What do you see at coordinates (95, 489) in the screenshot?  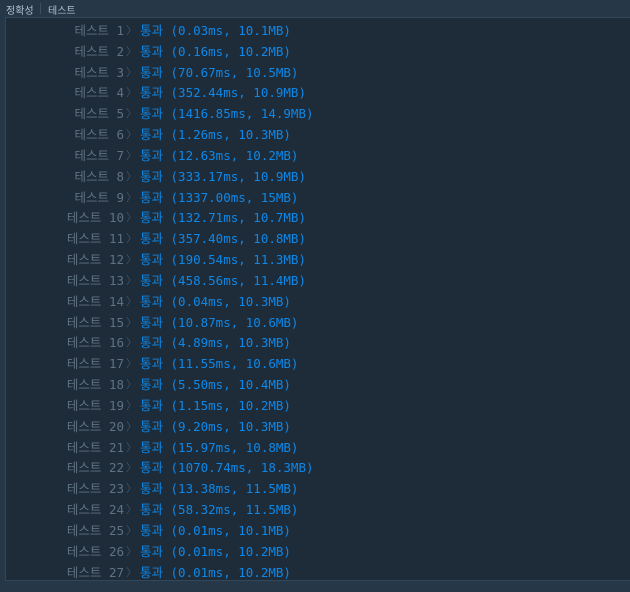 I see `test-case-label: 테스트 23` at bounding box center [95, 489].